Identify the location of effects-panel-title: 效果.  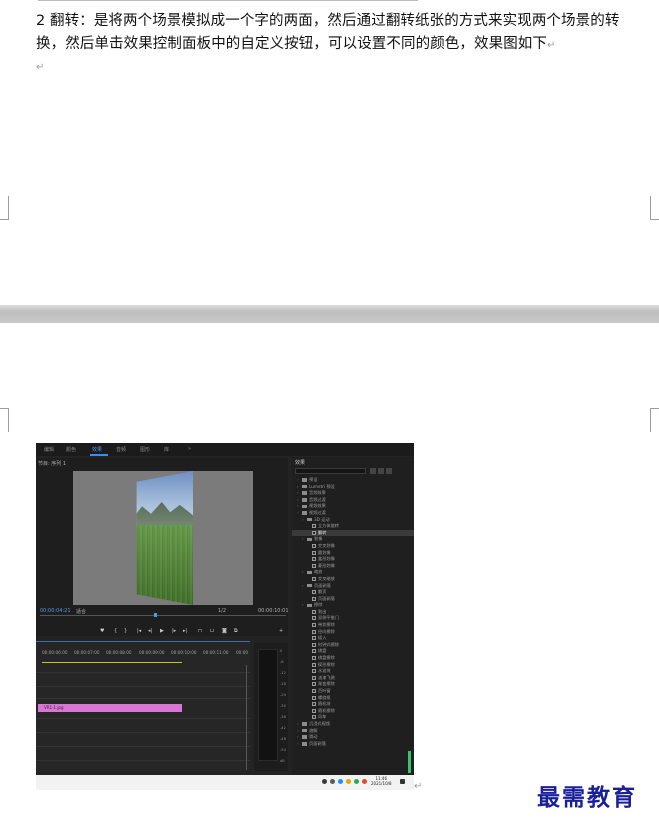
(300, 462).